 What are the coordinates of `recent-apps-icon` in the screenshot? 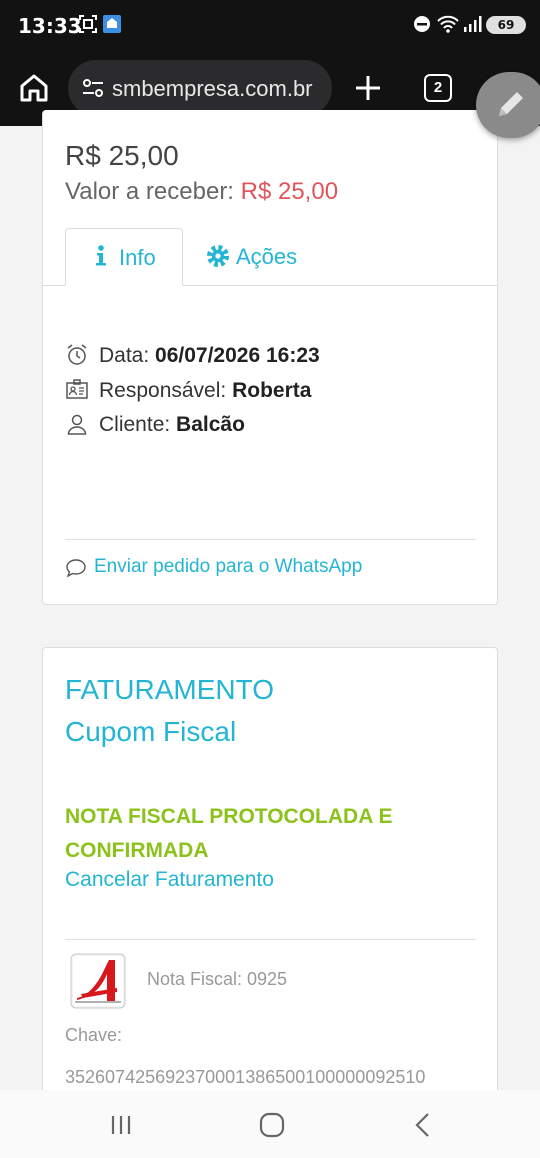 It's located at (121, 1125).